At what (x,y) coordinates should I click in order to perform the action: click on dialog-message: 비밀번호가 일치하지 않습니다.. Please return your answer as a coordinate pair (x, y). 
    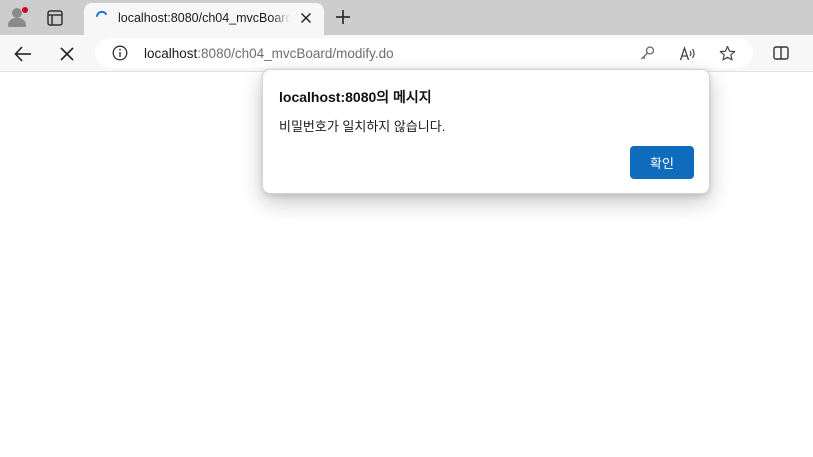
    Looking at the image, I should click on (362, 126).